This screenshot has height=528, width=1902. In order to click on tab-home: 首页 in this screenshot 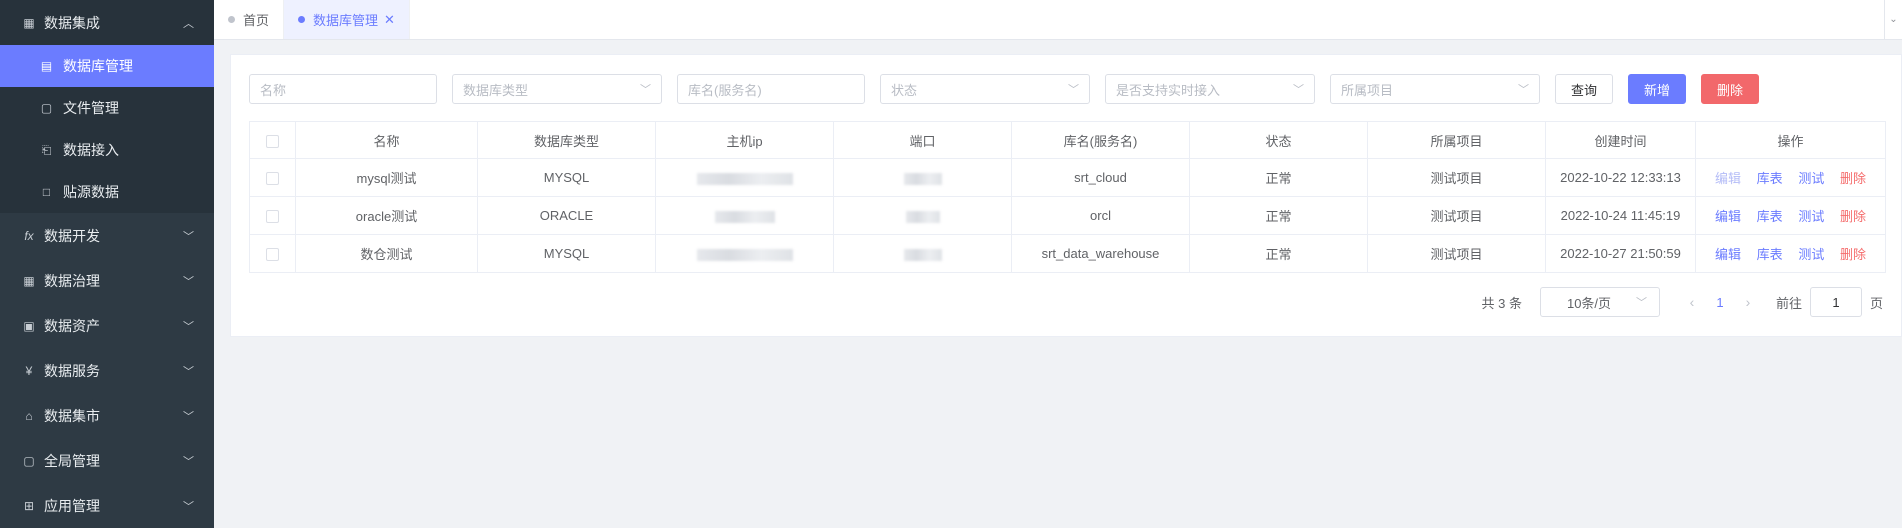, I will do `click(249, 19)`.